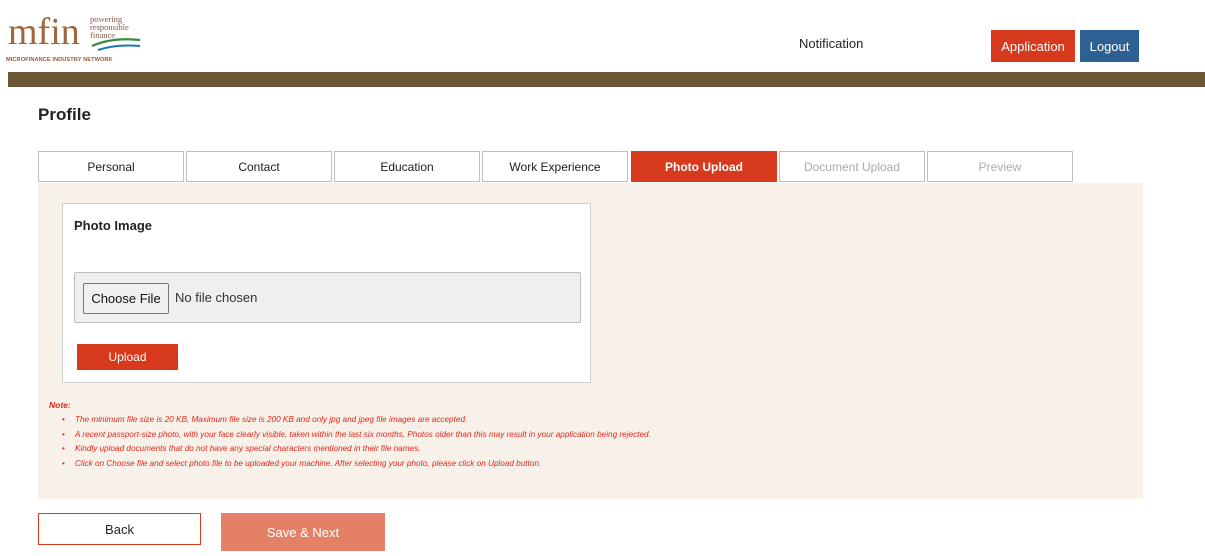 The height and width of the screenshot is (556, 1205). Describe the element at coordinates (1033, 46) in the screenshot. I see `application-button: Application` at that location.